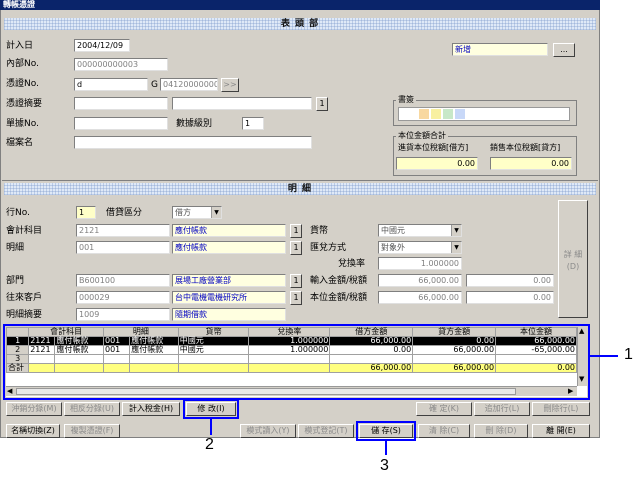  What do you see at coordinates (326, 431) in the screenshot?
I see `save-template-button: 模式登記(T)` at bounding box center [326, 431].